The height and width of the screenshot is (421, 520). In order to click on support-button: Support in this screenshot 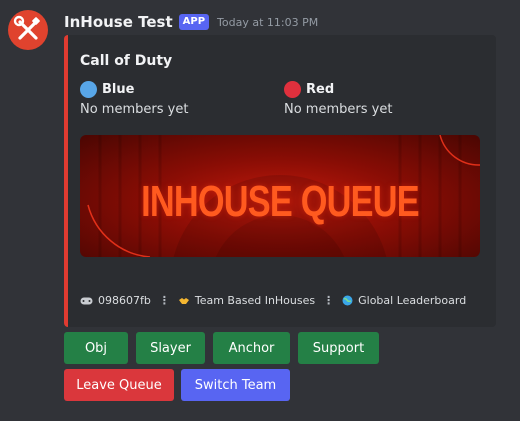, I will do `click(338, 348)`.